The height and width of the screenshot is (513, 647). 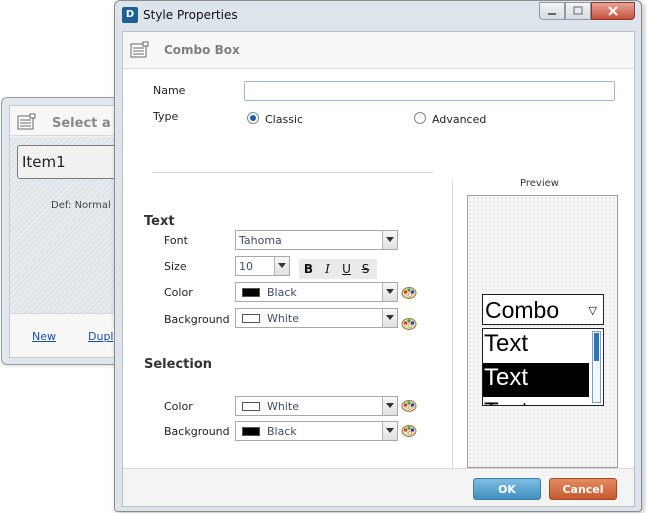 I want to click on window-title: Style Properties, so click(x=190, y=15).